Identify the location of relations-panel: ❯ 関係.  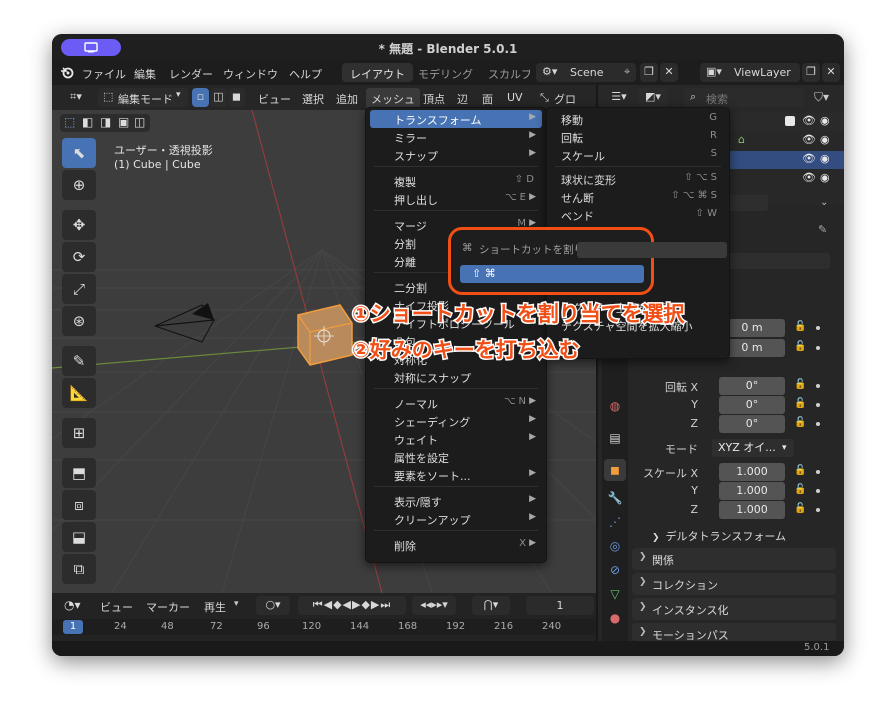
(734, 559).